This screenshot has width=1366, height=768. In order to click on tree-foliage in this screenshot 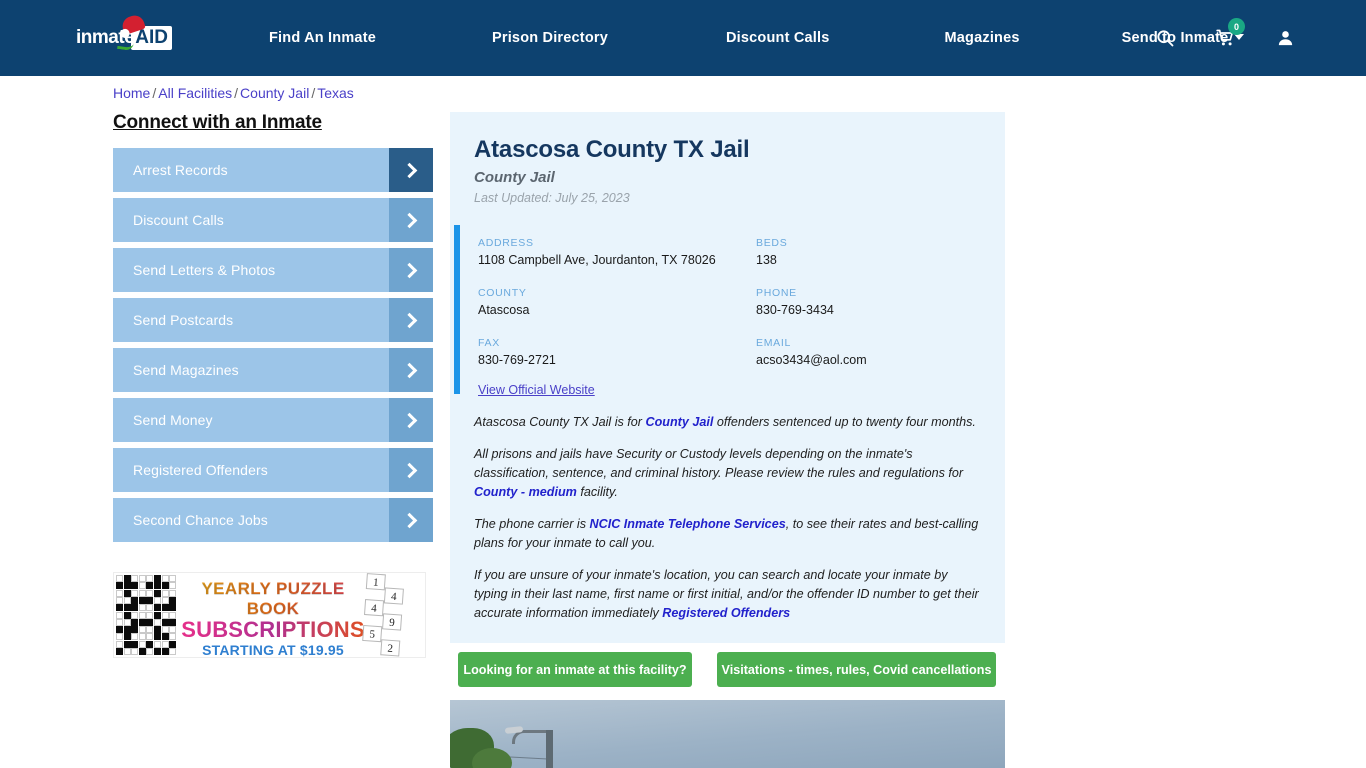, I will do `click(492, 758)`.